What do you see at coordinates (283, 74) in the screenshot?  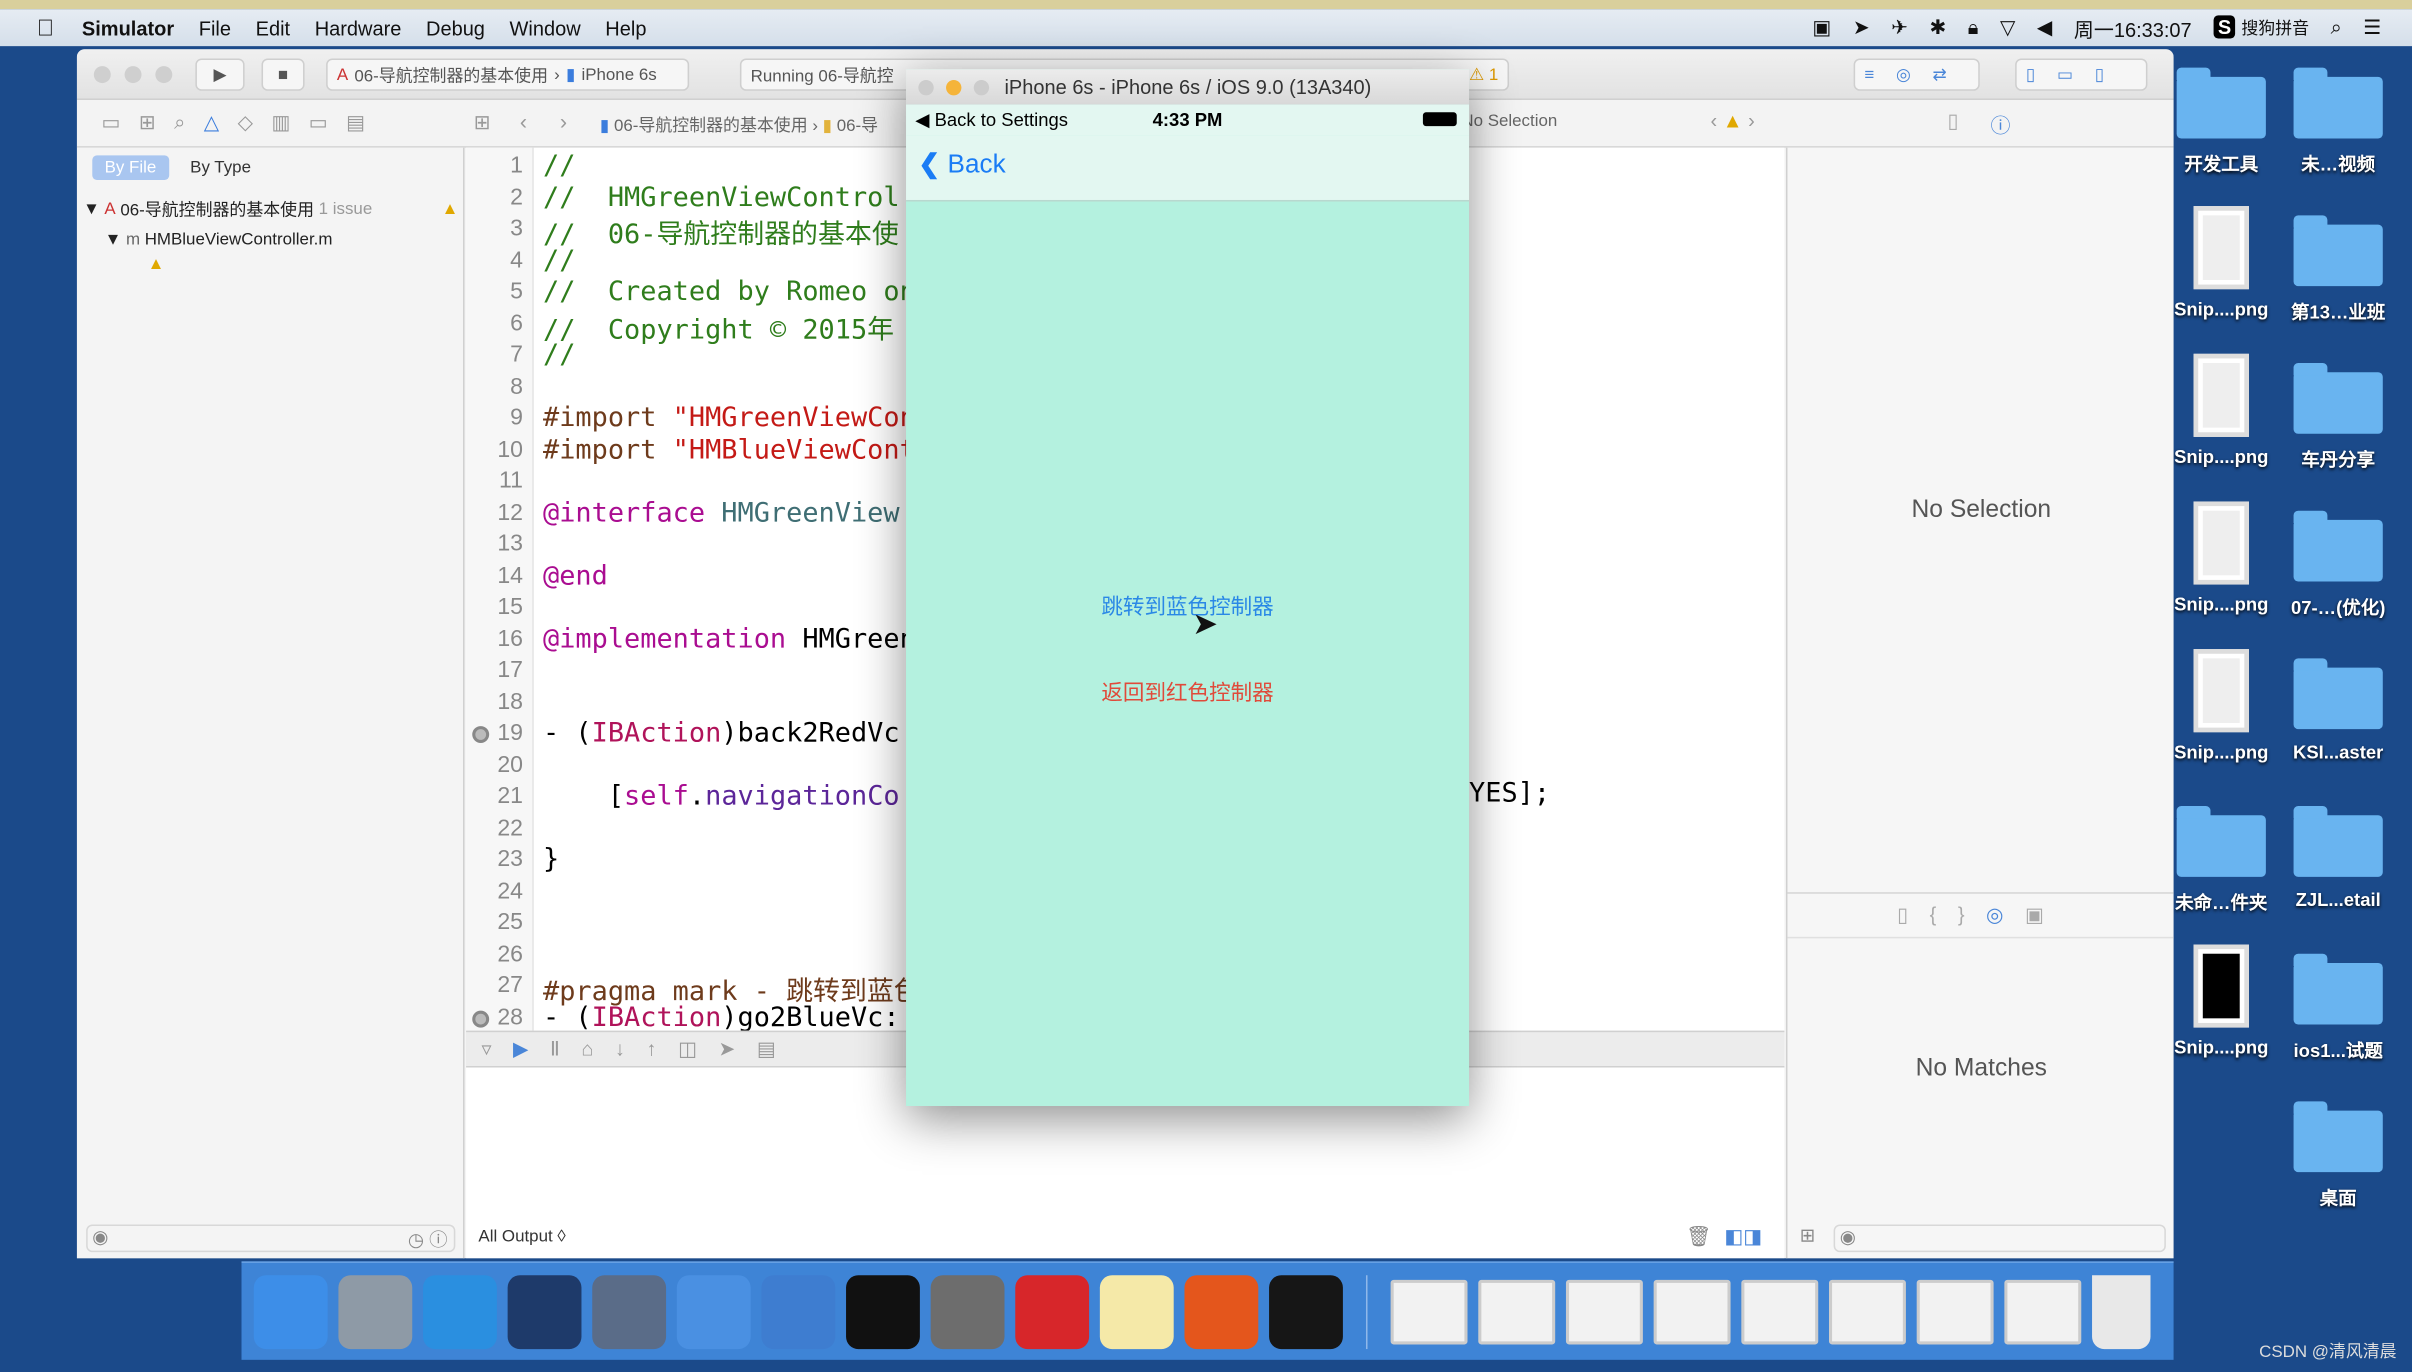 I see `stop-button: ■` at bounding box center [283, 74].